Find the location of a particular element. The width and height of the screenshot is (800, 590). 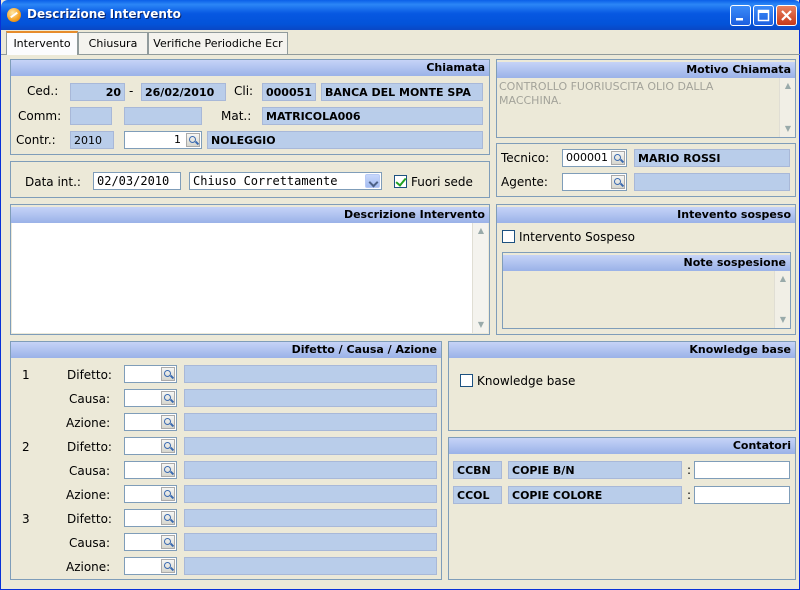

fuori-sede-label: Fuori sede is located at coordinates (442, 182).